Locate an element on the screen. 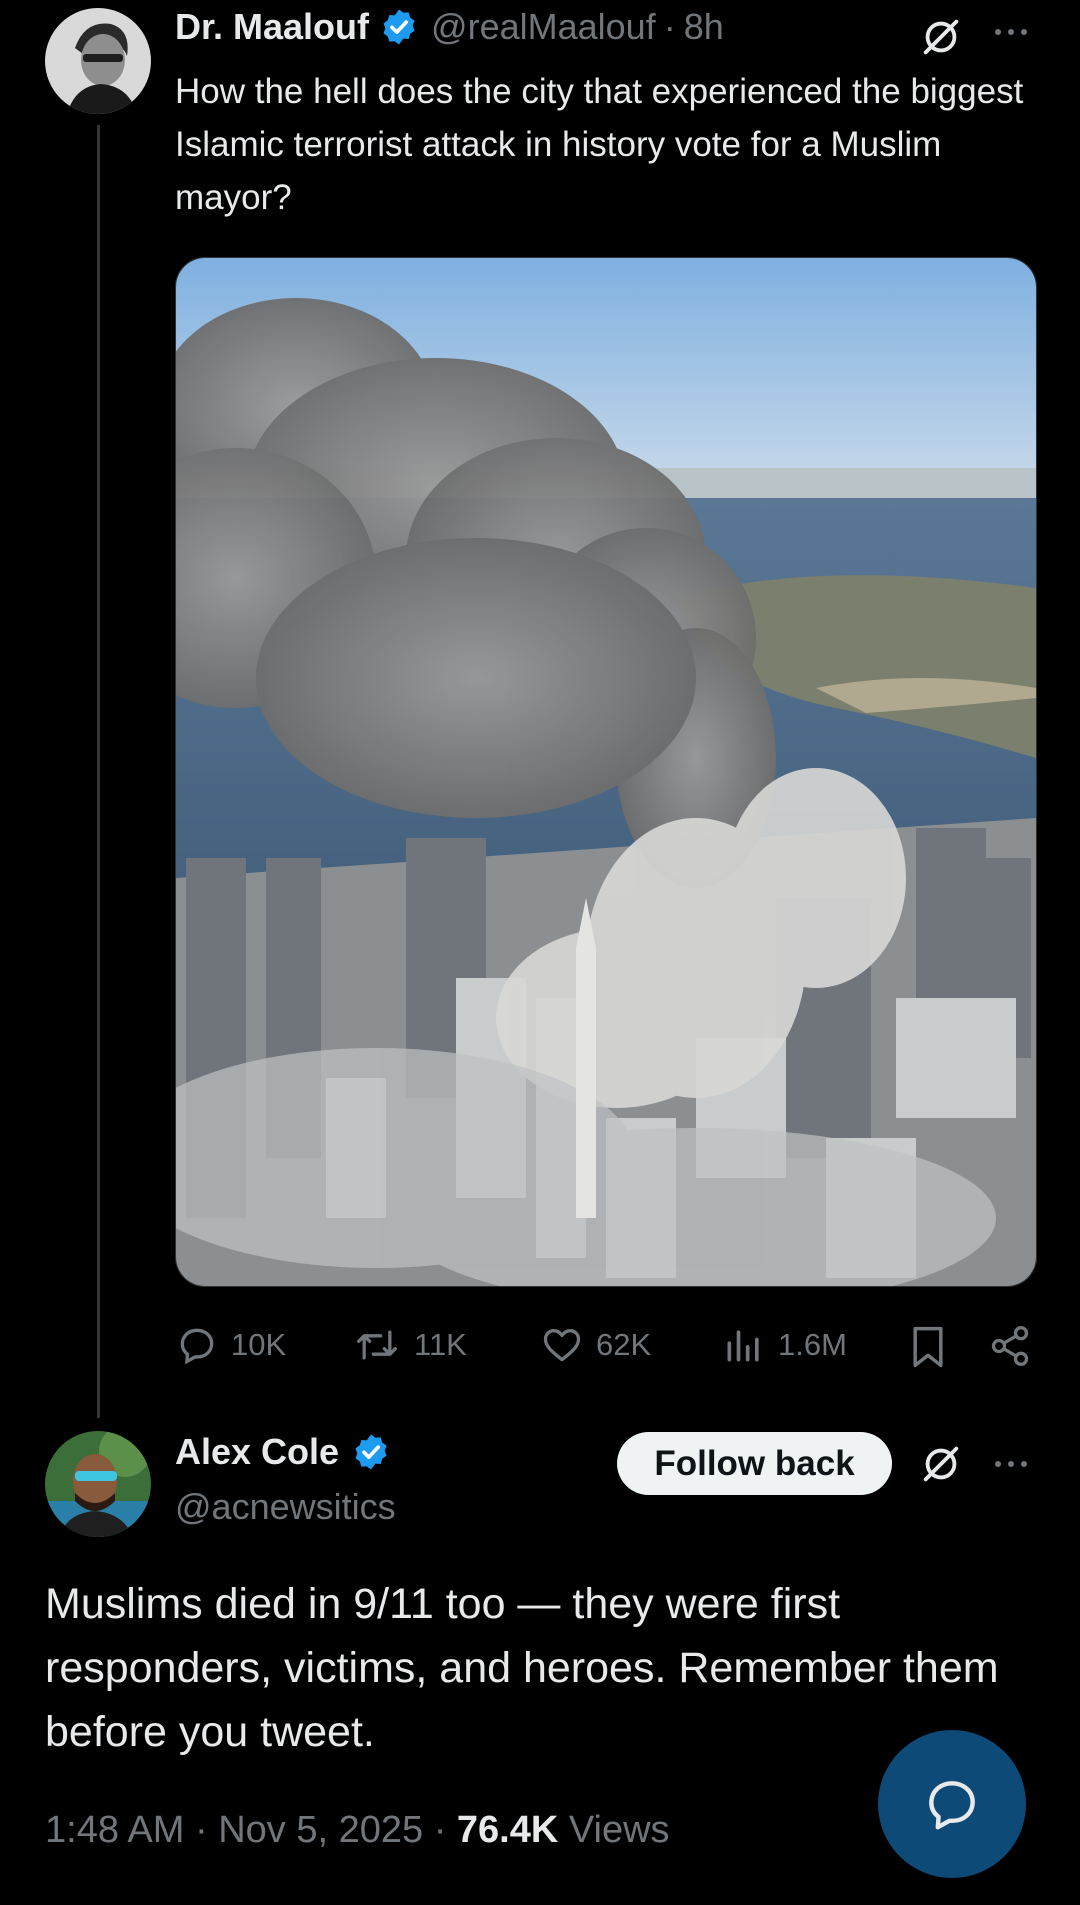 Image resolution: width=1080 pixels, height=1905 pixels. post-time: 8h is located at coordinates (704, 27).